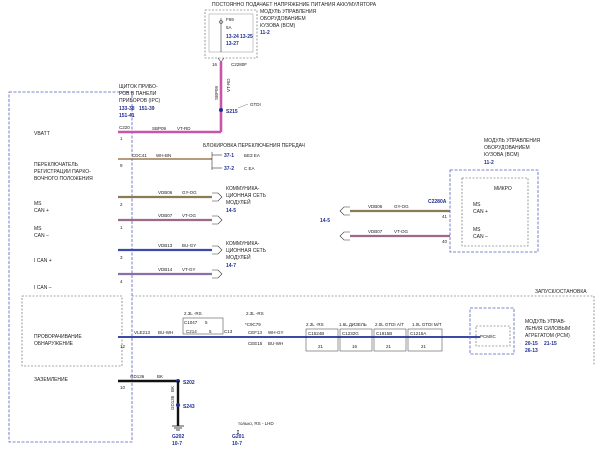 This screenshot has height=450, width=600. Describe the element at coordinates (230, 19) in the screenshot. I see `fuse-name: F69` at that location.